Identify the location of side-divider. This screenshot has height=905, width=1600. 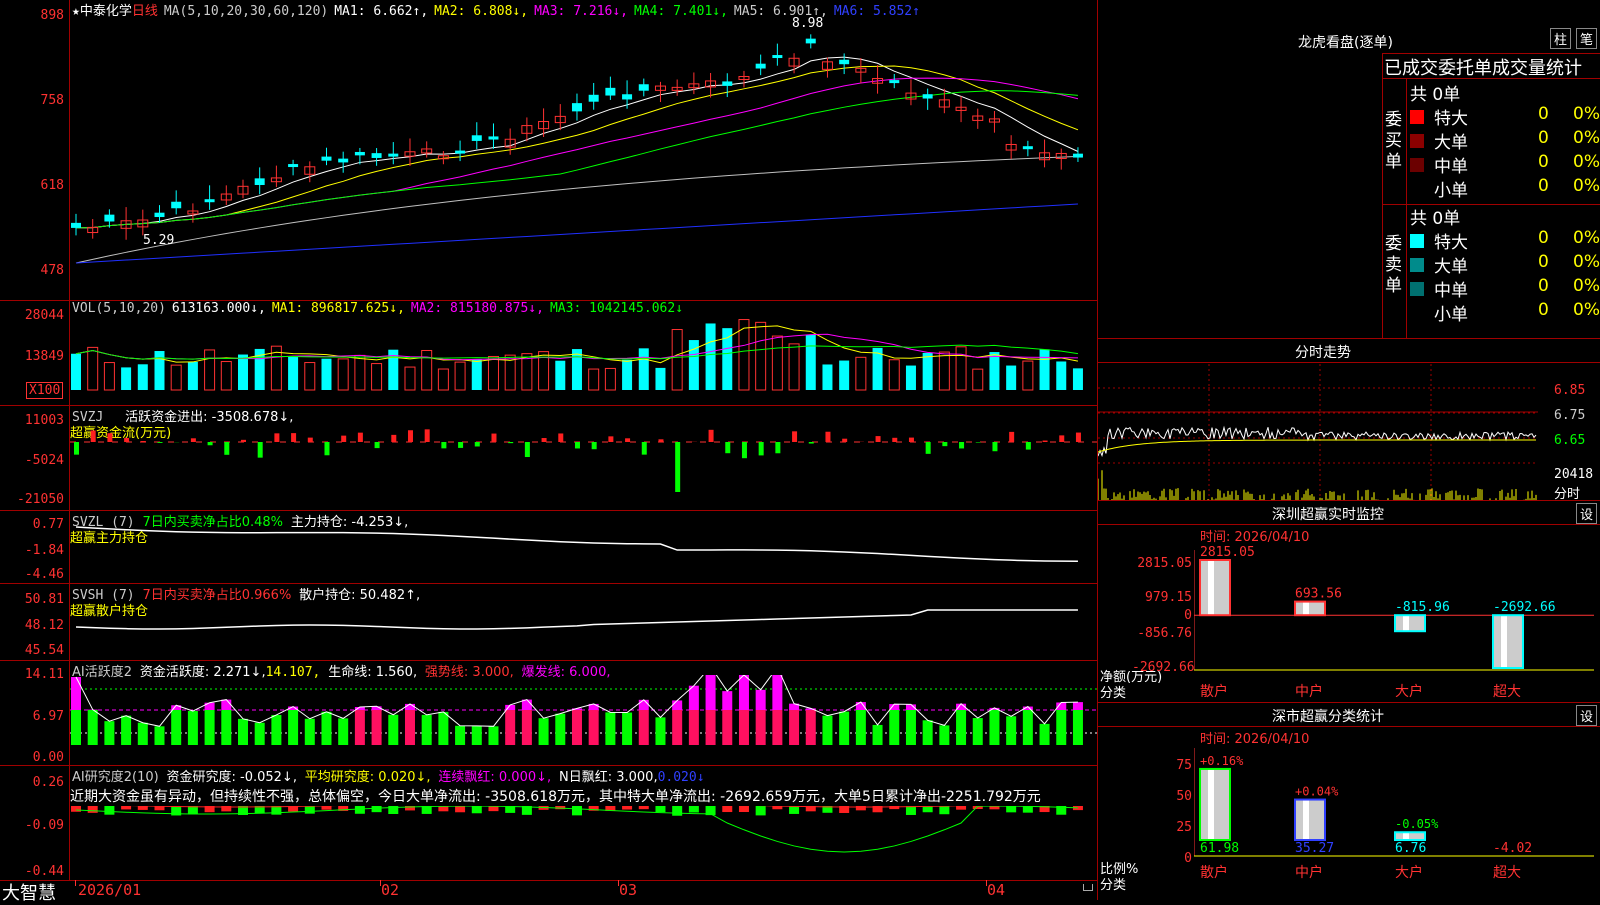
(1406, 208).